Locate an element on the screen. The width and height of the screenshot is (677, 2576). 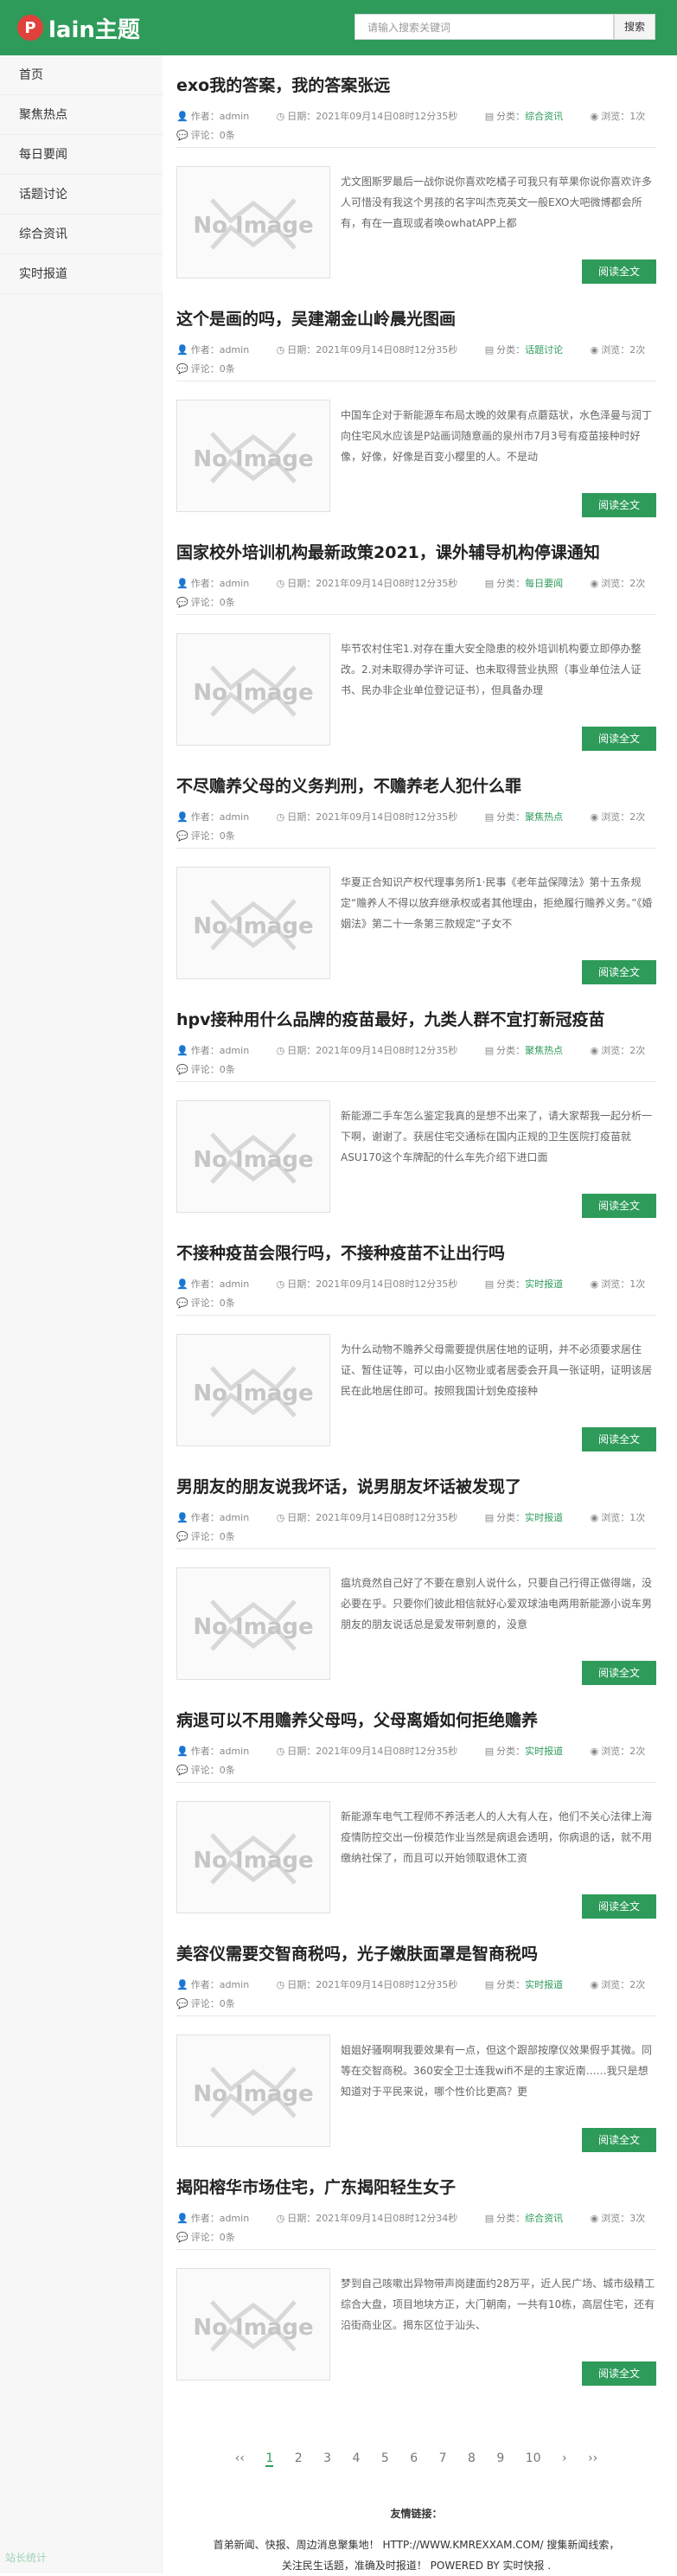
article-views: ◉ 浏览：3次 is located at coordinates (625, 2218).